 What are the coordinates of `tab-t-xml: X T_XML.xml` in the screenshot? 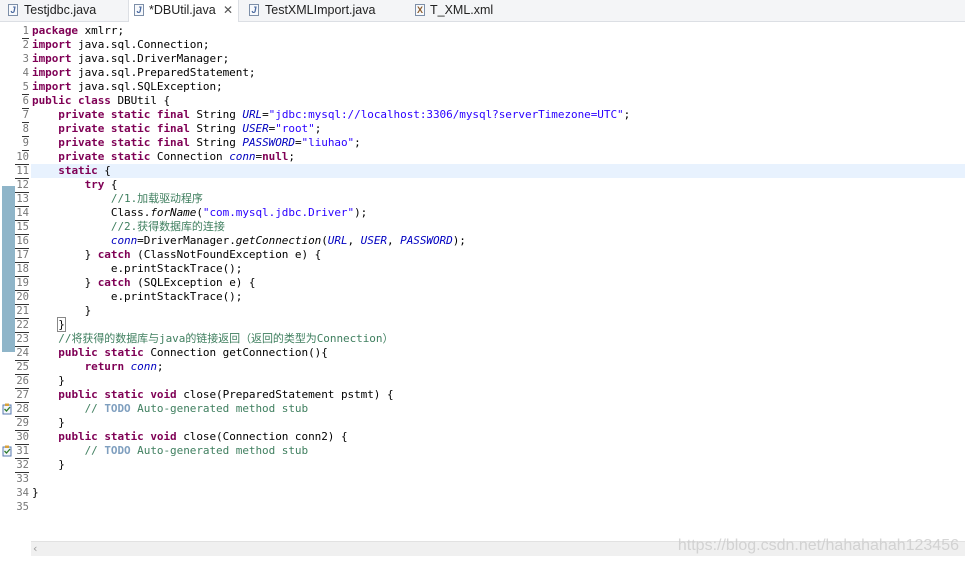 It's located at (466, 10).